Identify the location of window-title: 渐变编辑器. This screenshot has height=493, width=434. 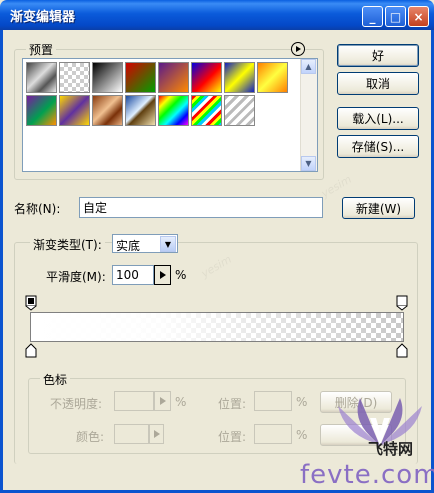
(43, 17).